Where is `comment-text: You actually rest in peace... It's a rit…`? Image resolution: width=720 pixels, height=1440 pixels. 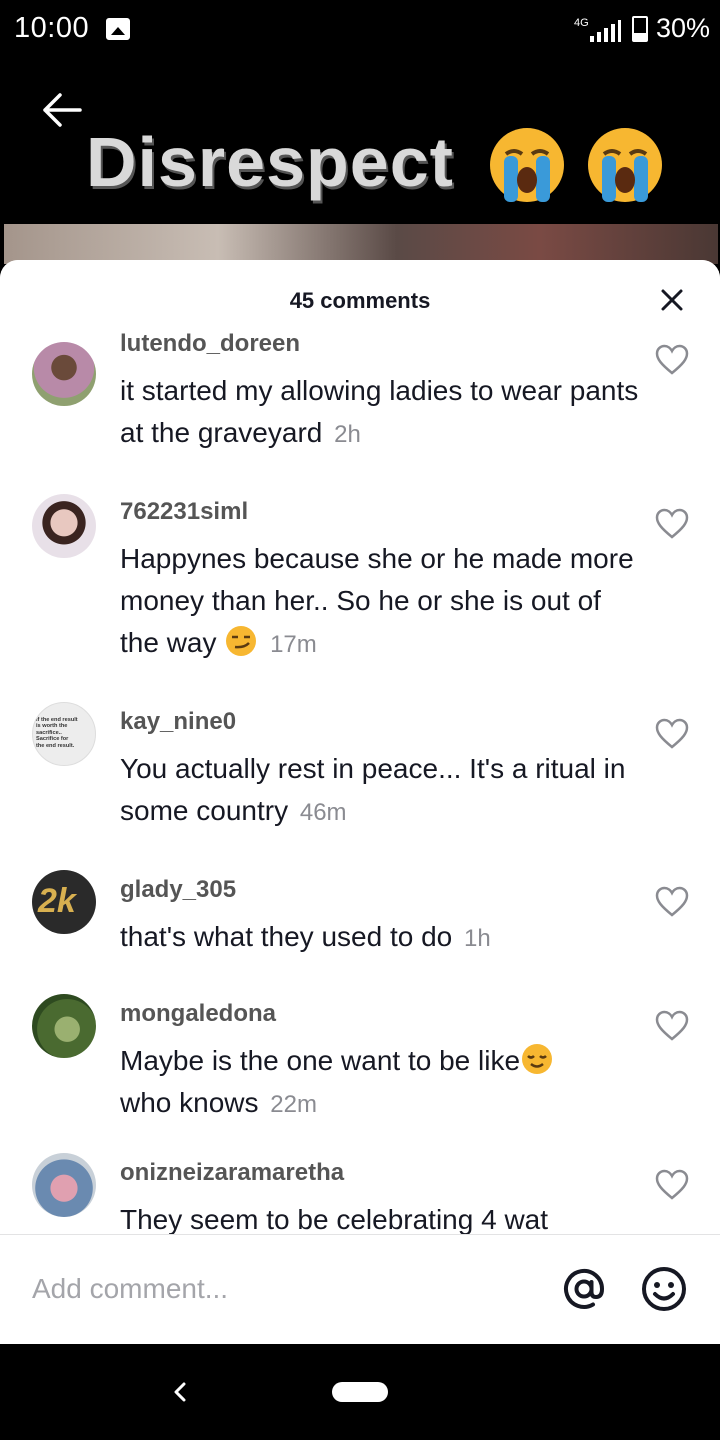 comment-text: You actually rest in peace... It's a rit… is located at coordinates (373, 789).